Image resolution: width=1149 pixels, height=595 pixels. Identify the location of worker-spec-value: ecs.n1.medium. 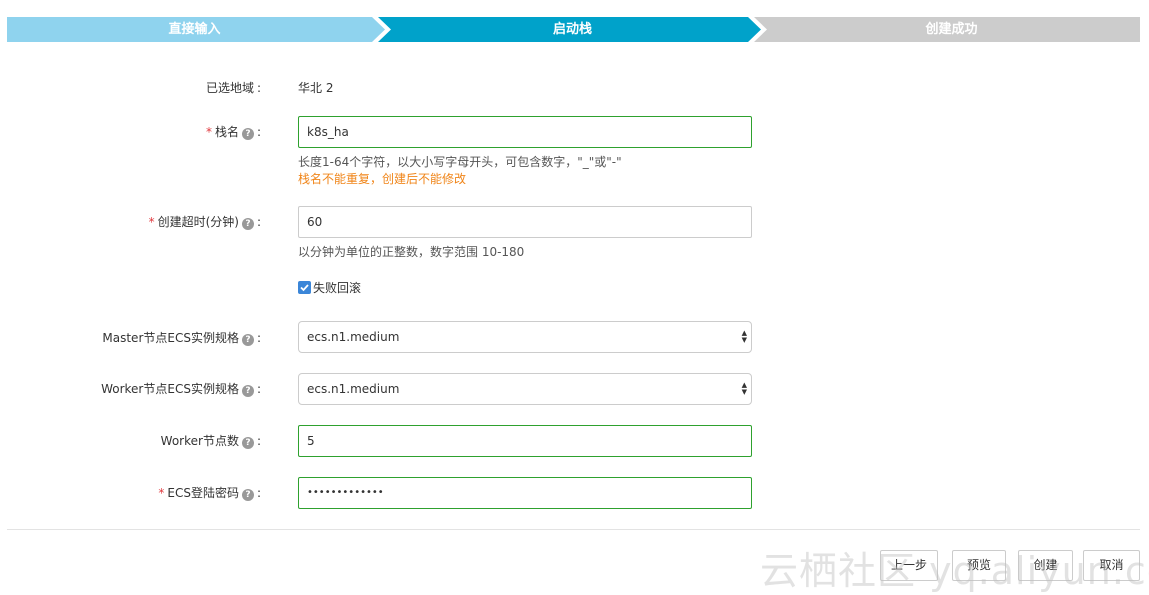
(353, 389).